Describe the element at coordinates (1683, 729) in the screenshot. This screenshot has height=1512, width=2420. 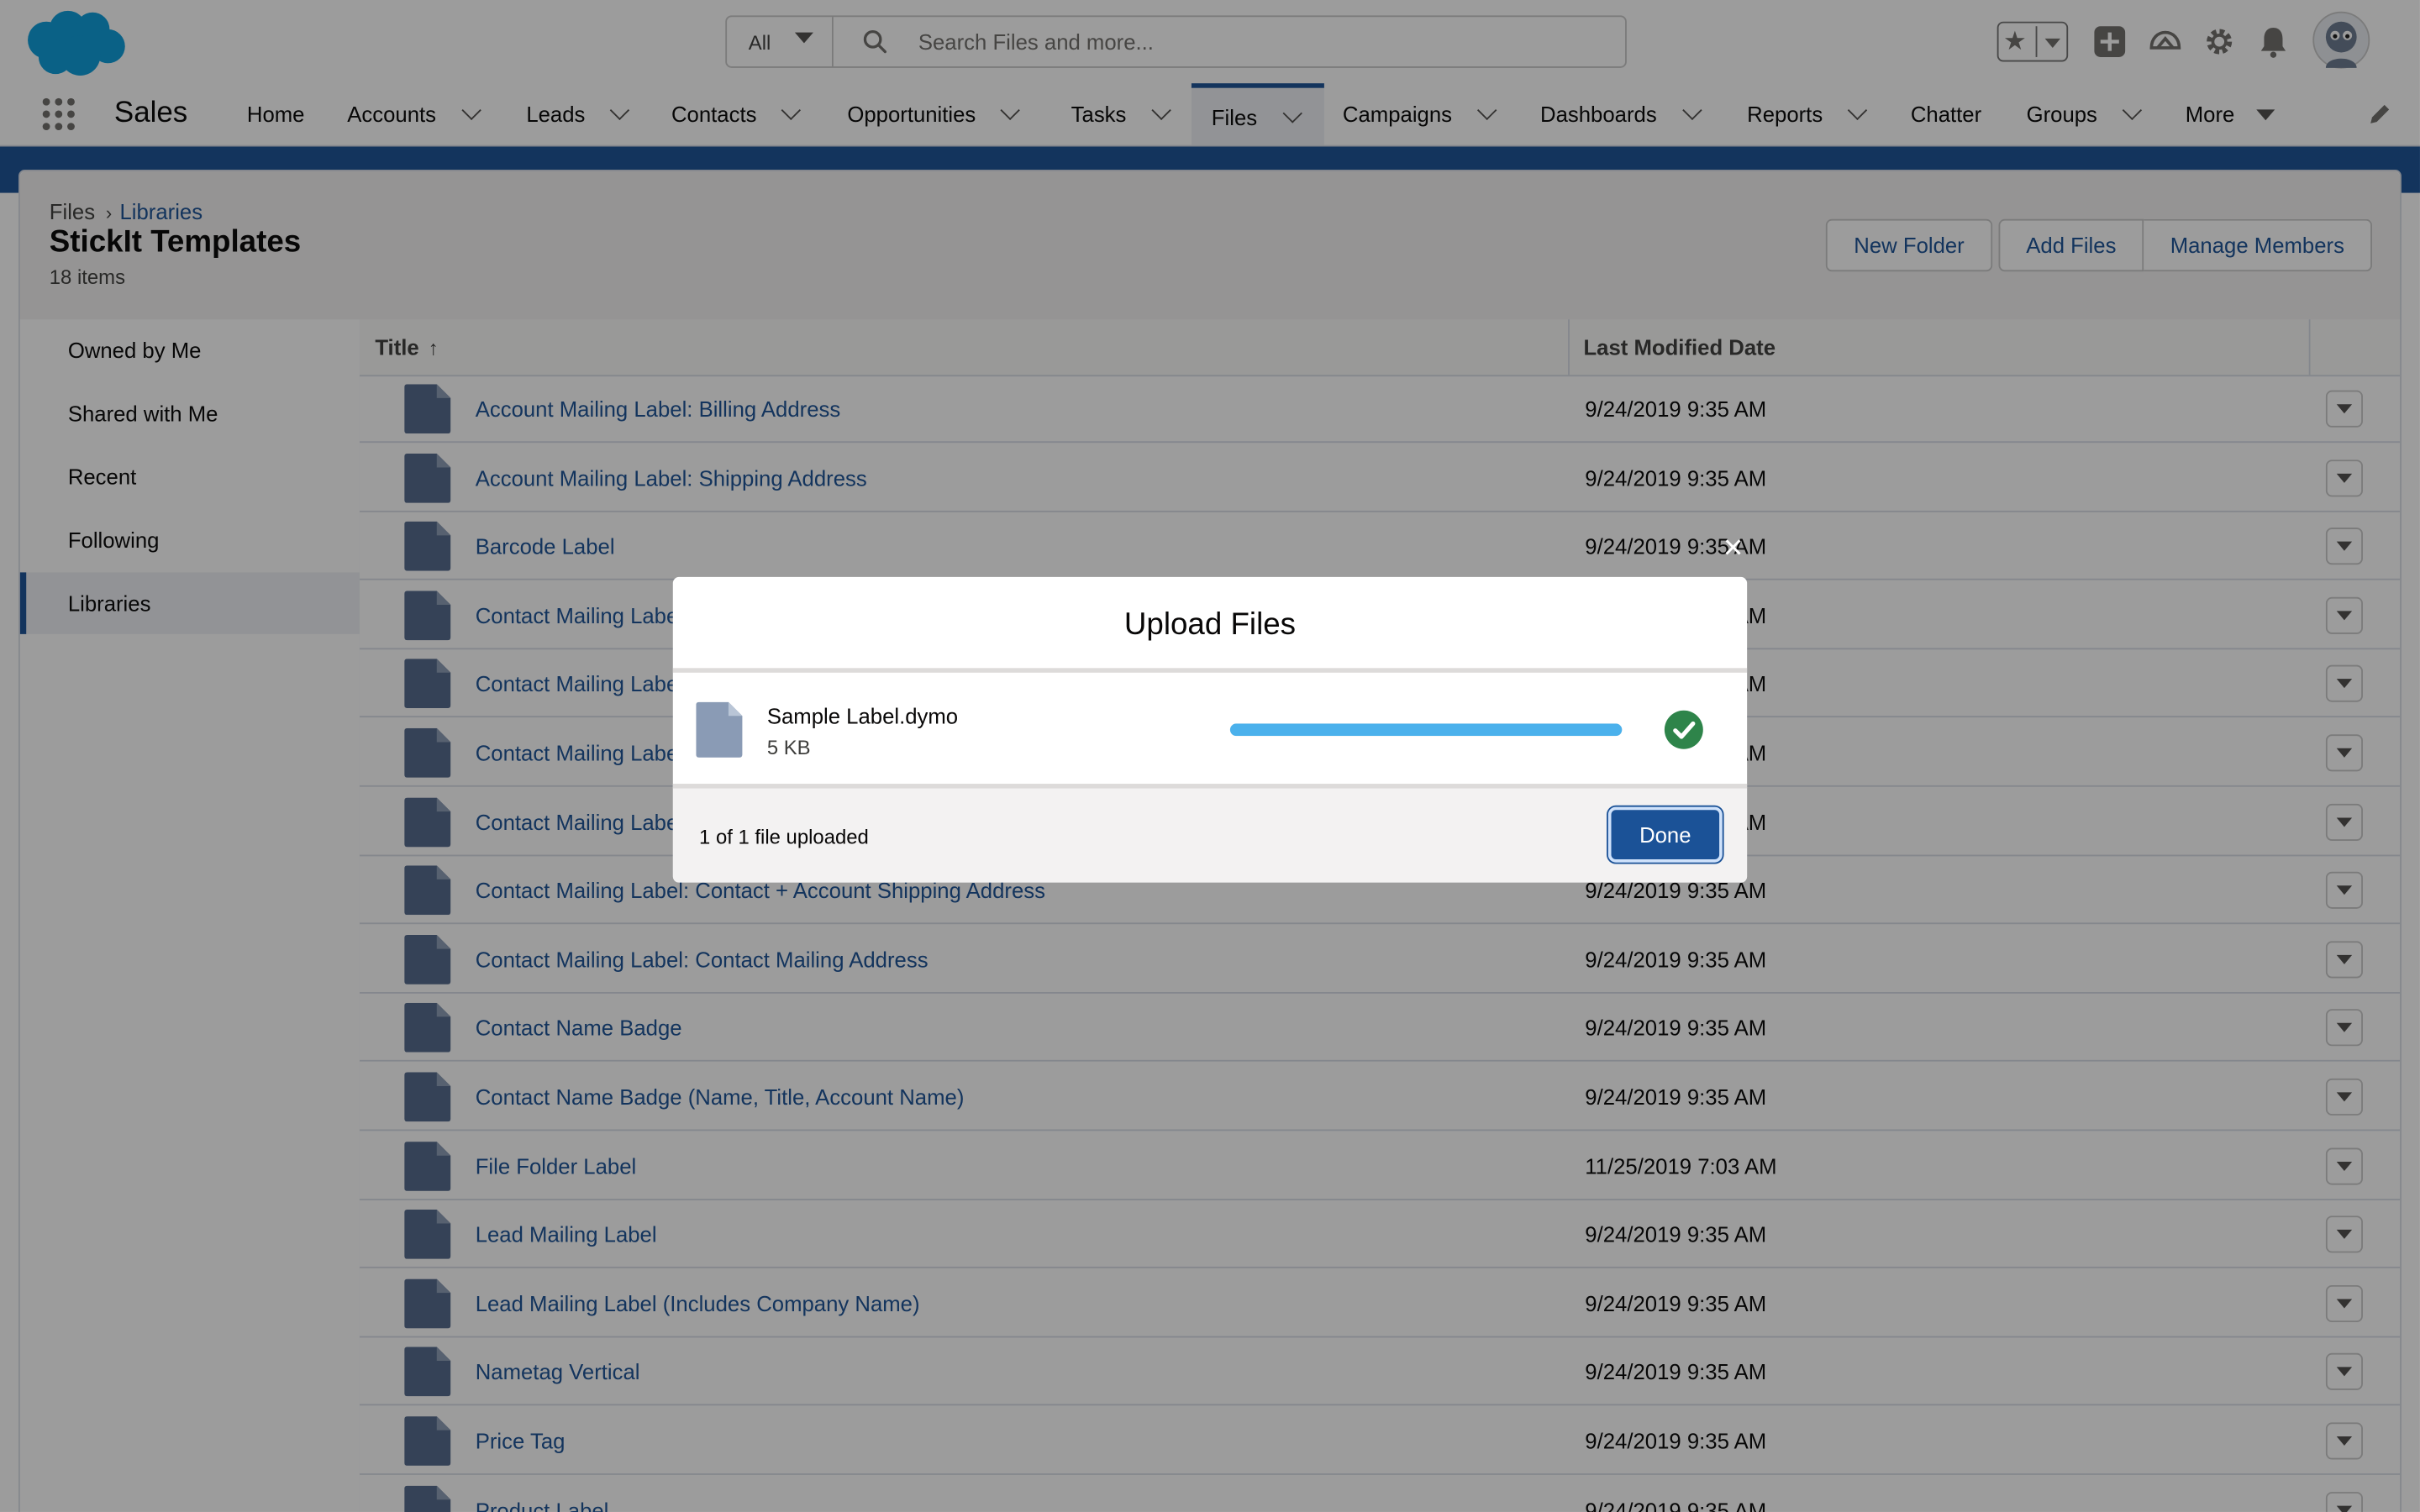
I see `success-check-icon` at that location.